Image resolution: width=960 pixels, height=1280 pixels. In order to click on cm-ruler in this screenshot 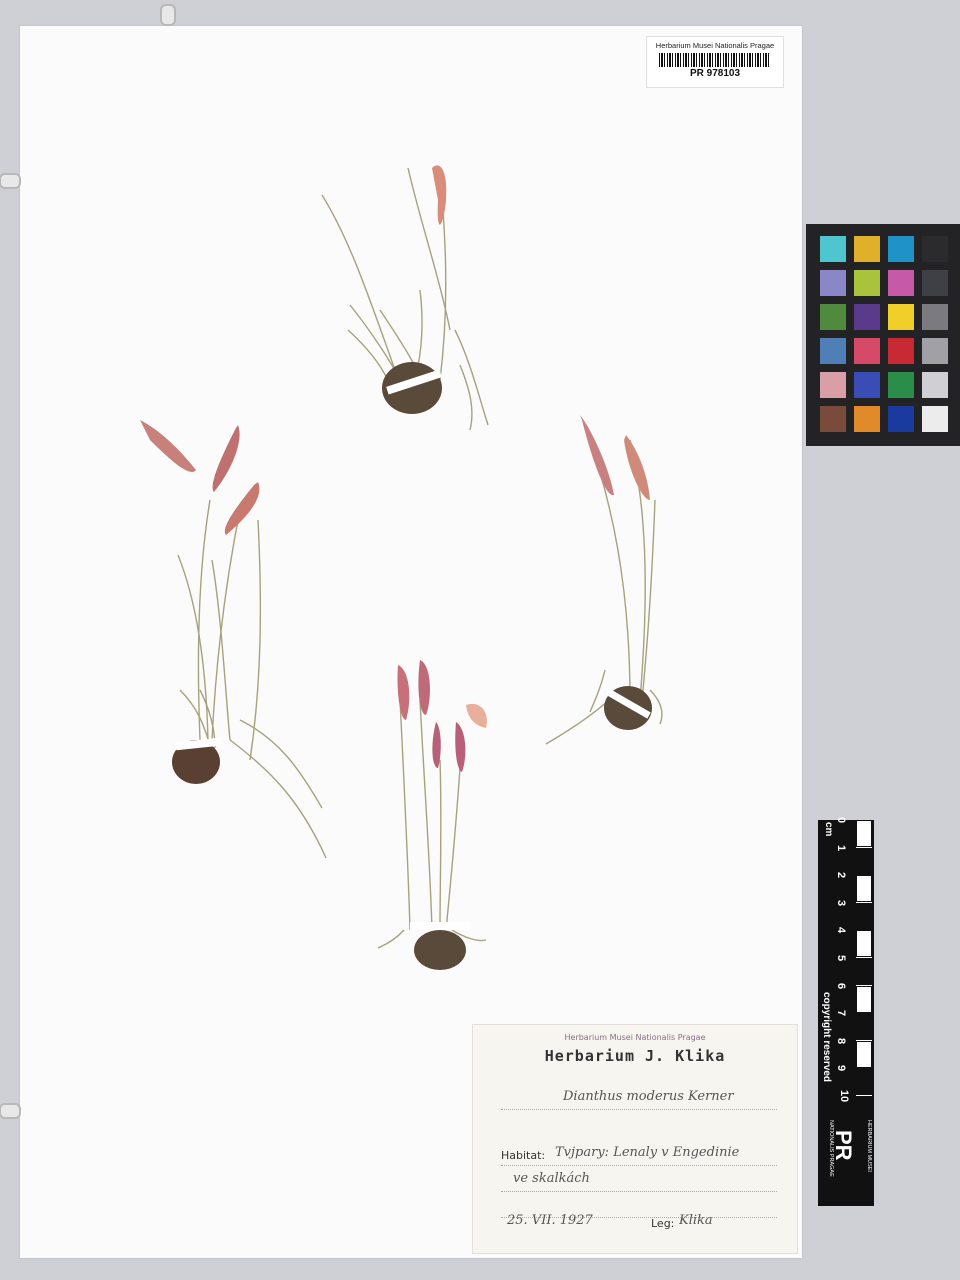, I will do `click(864, 958)`.